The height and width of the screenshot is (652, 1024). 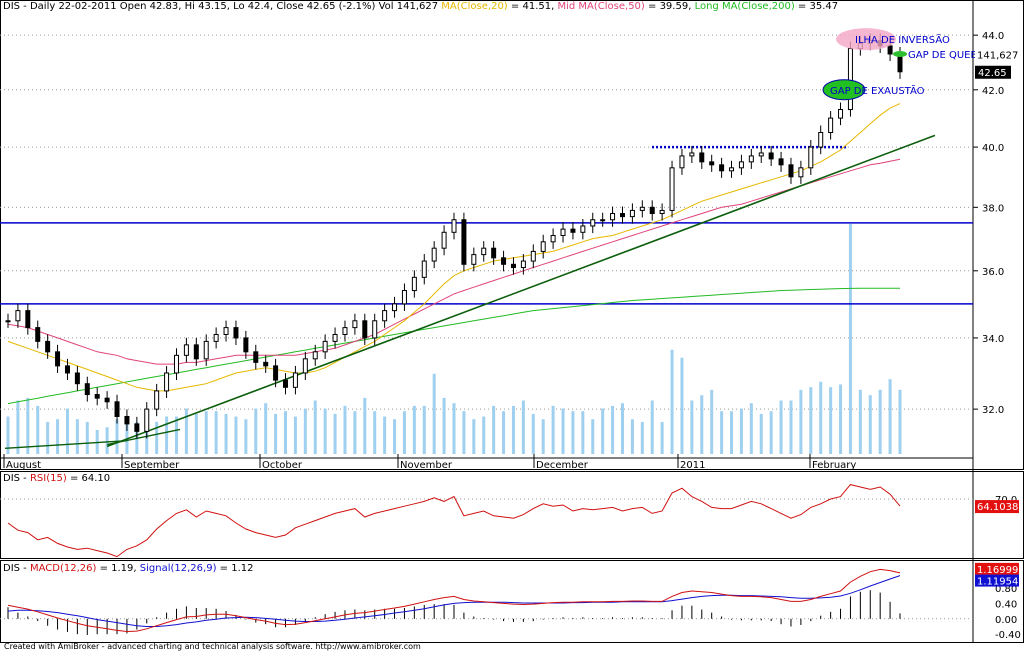 What do you see at coordinates (900, 53) in the screenshot?
I see `gap-break-ellipse` at bounding box center [900, 53].